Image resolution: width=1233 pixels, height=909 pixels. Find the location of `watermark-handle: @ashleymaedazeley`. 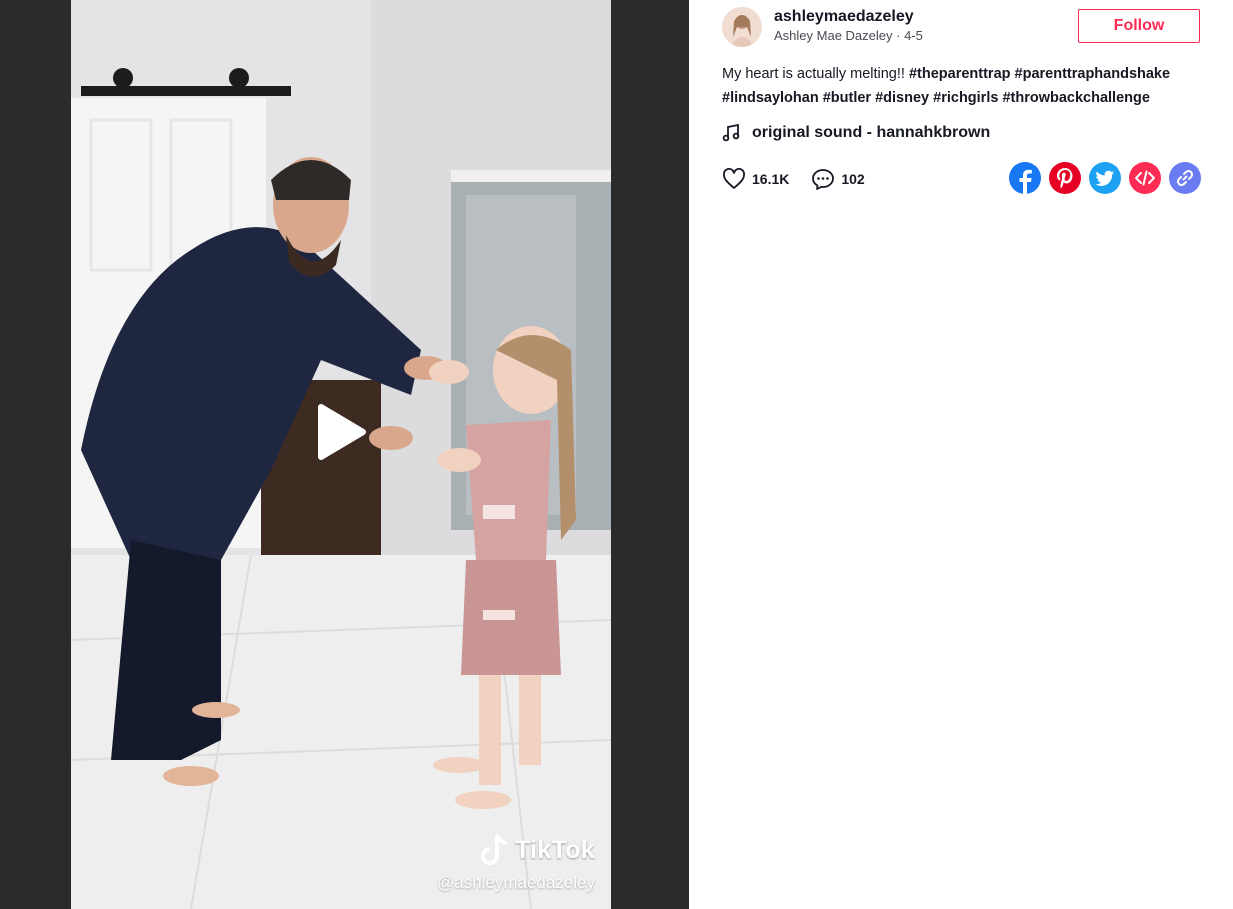

watermark-handle: @ashleymaedazeley is located at coordinates (515, 882).